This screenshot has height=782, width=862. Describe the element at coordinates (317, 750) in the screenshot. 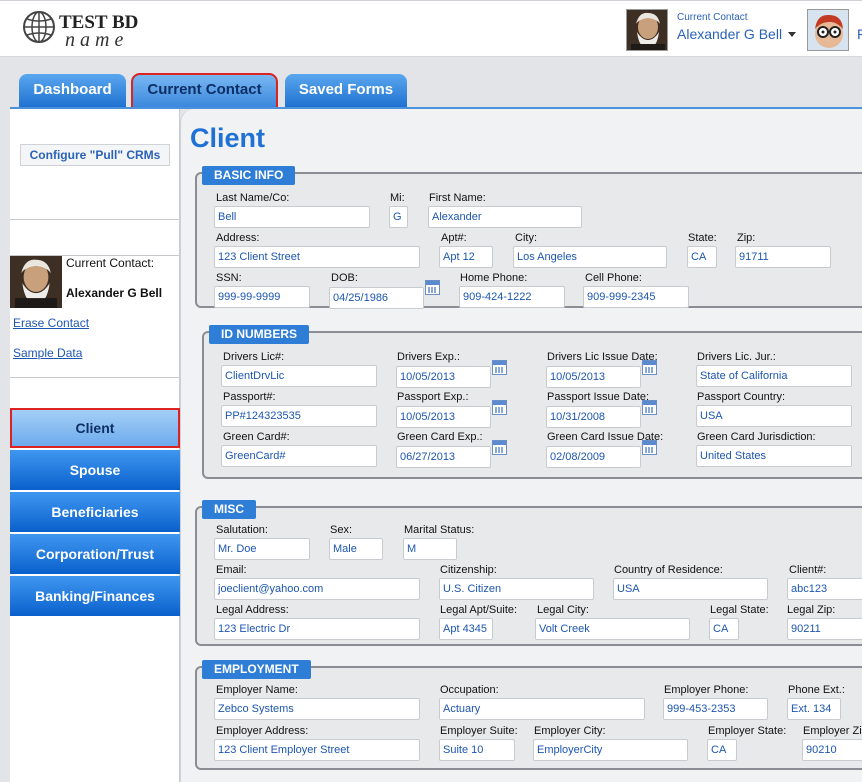

I see `employer-address-field: 123 Client Employer Street` at that location.